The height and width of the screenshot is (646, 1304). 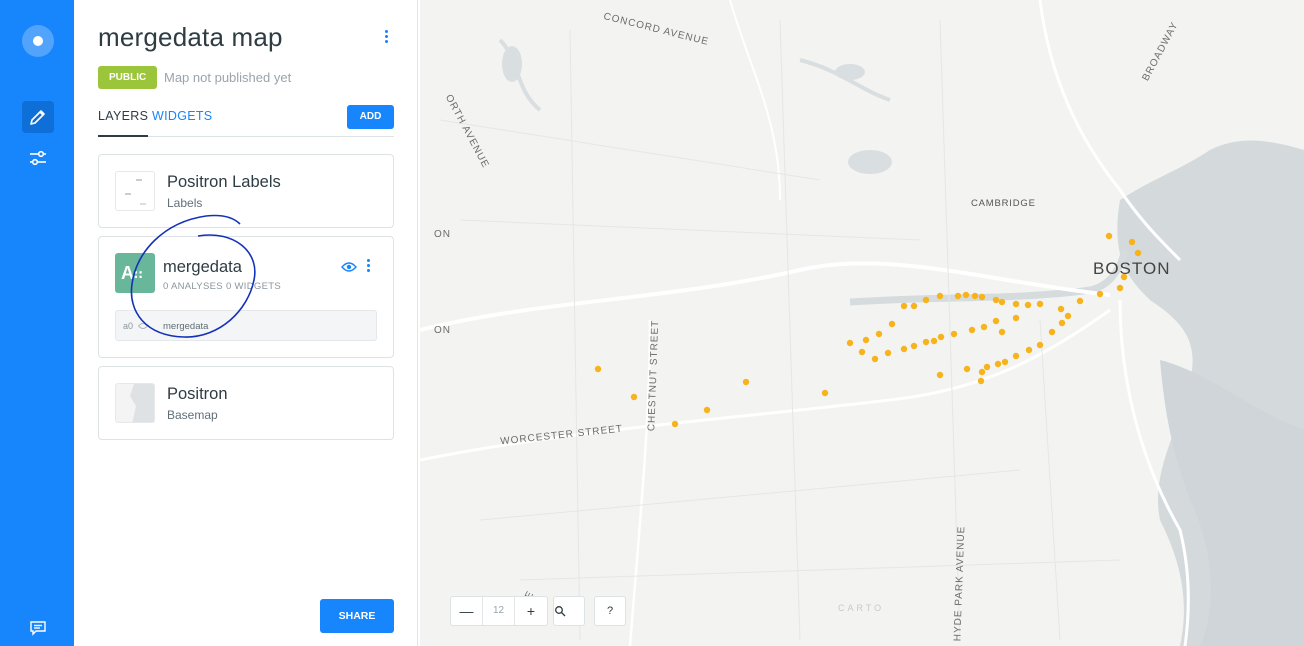 What do you see at coordinates (190, 37) in the screenshot?
I see `map-title: mergedata map` at bounding box center [190, 37].